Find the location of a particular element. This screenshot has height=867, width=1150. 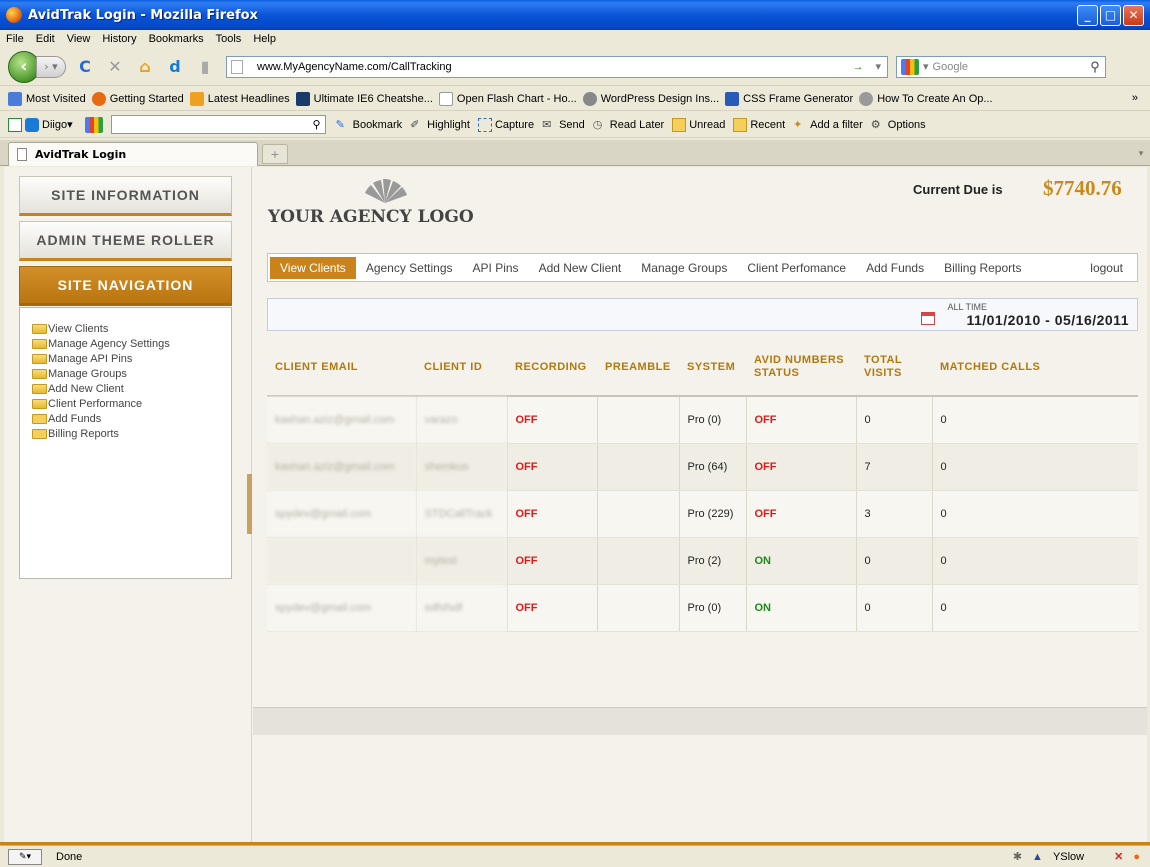

menu-help: Help is located at coordinates (264, 39).